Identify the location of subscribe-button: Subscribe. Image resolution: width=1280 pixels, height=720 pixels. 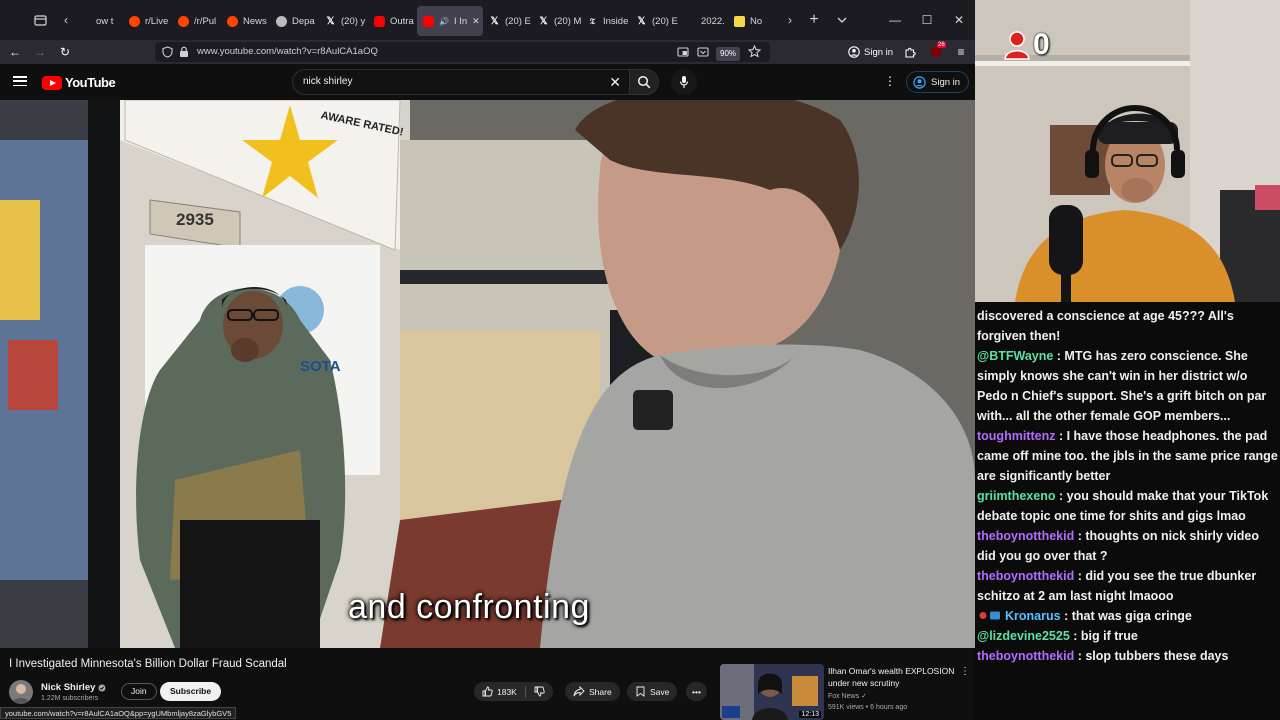
(191, 691).